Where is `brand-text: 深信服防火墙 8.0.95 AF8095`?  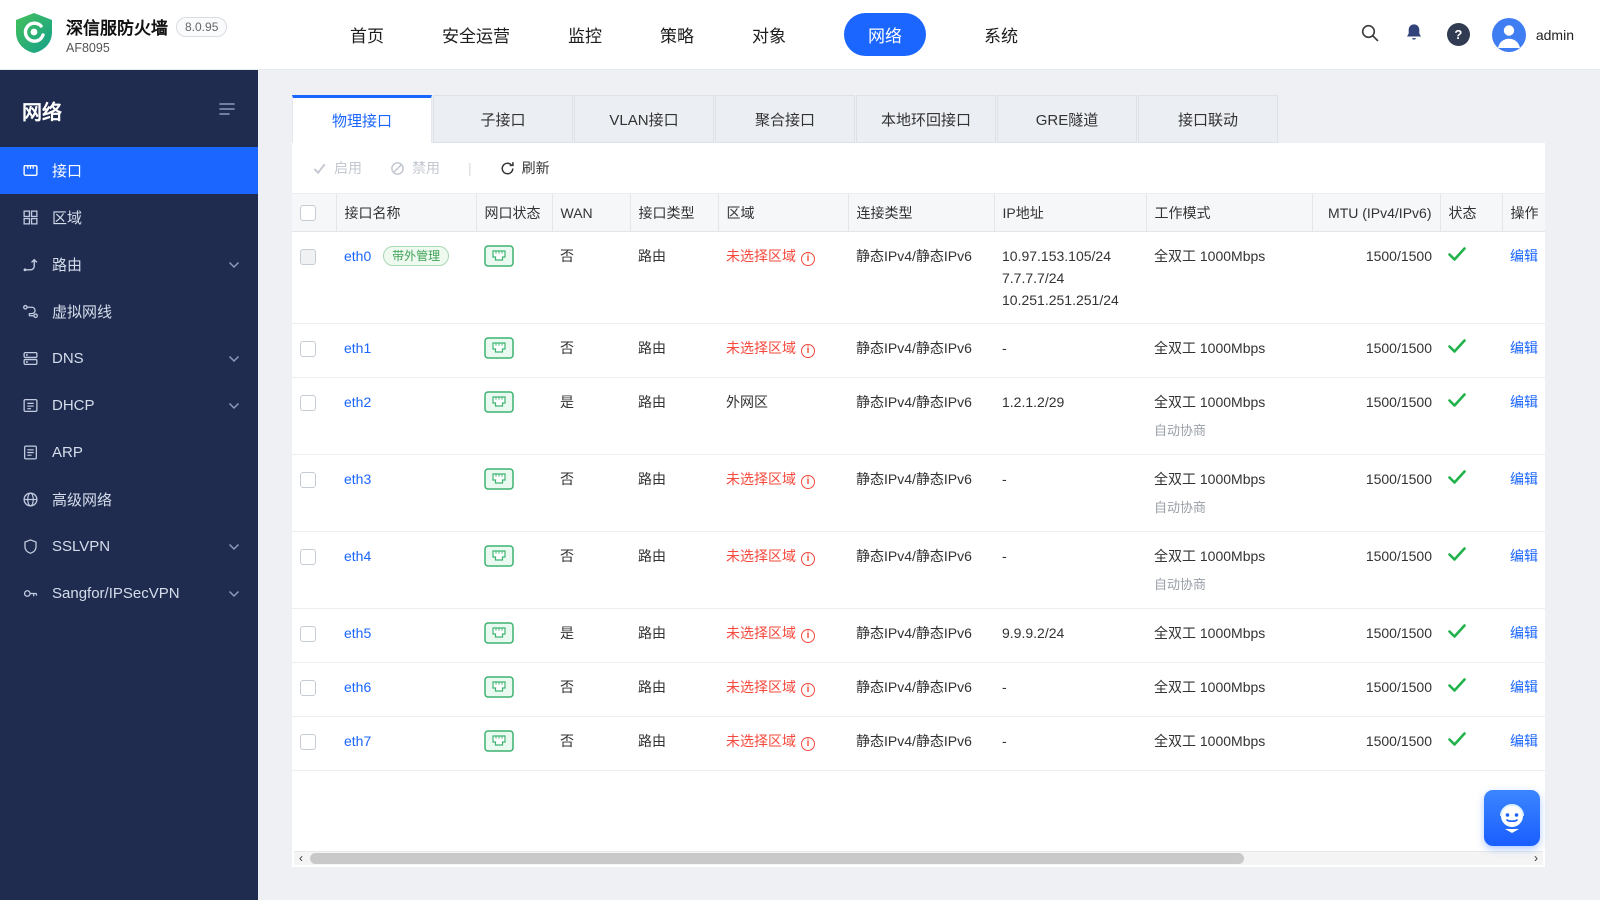 brand-text: 深信服防火墙 8.0.95 AF8095 is located at coordinates (147, 34).